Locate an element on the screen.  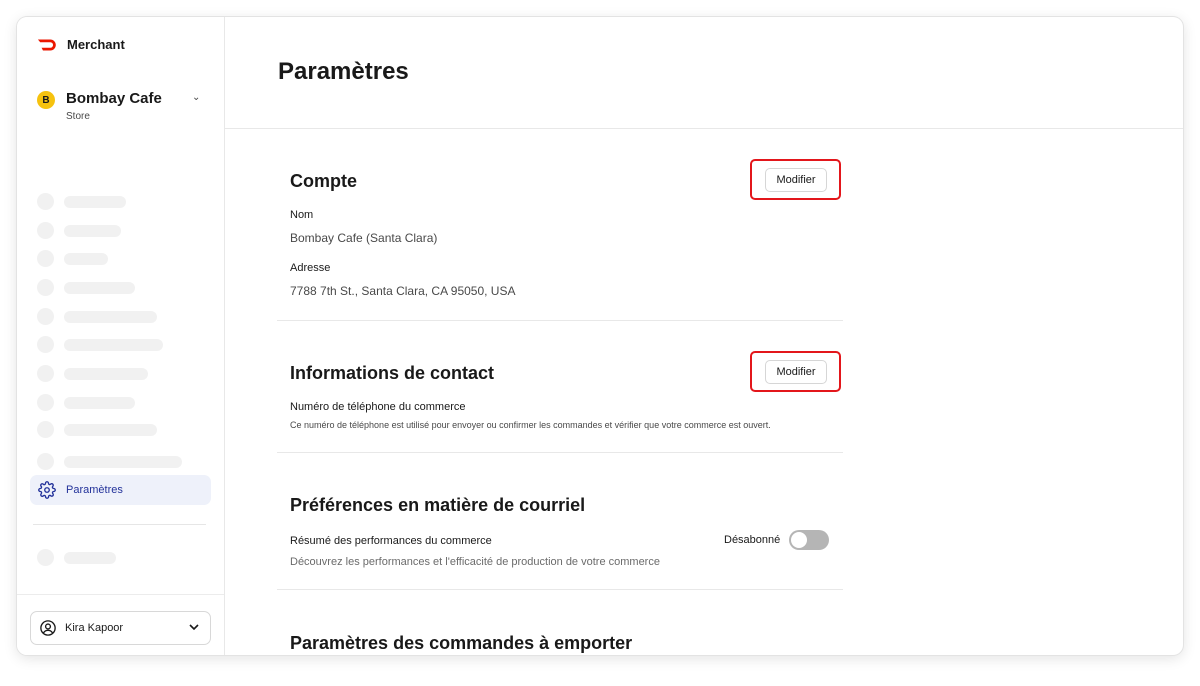
address-label: Adresse is located at coordinates (310, 268).